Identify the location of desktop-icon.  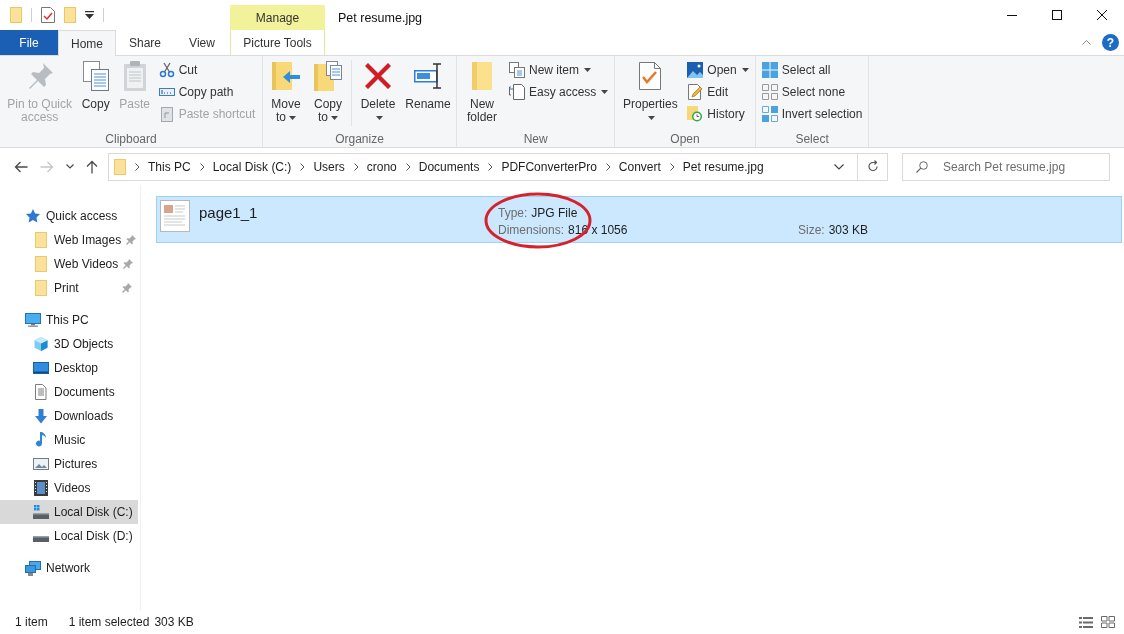
(41, 368).